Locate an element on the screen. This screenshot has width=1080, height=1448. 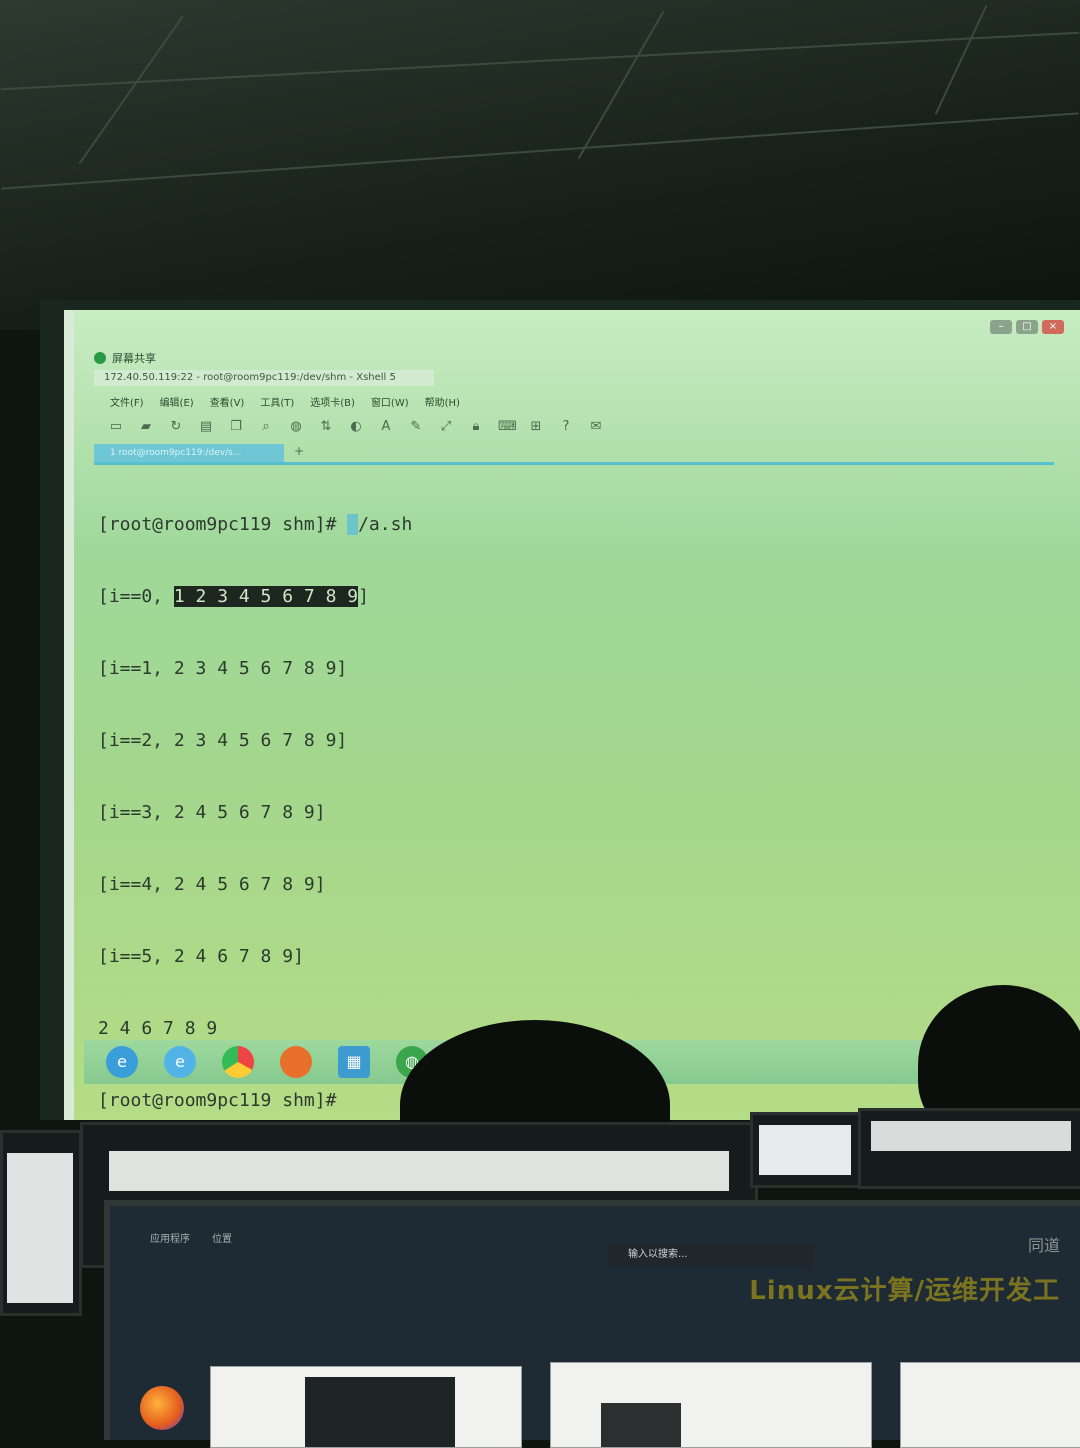
close-button: × is located at coordinates (1053, 327).